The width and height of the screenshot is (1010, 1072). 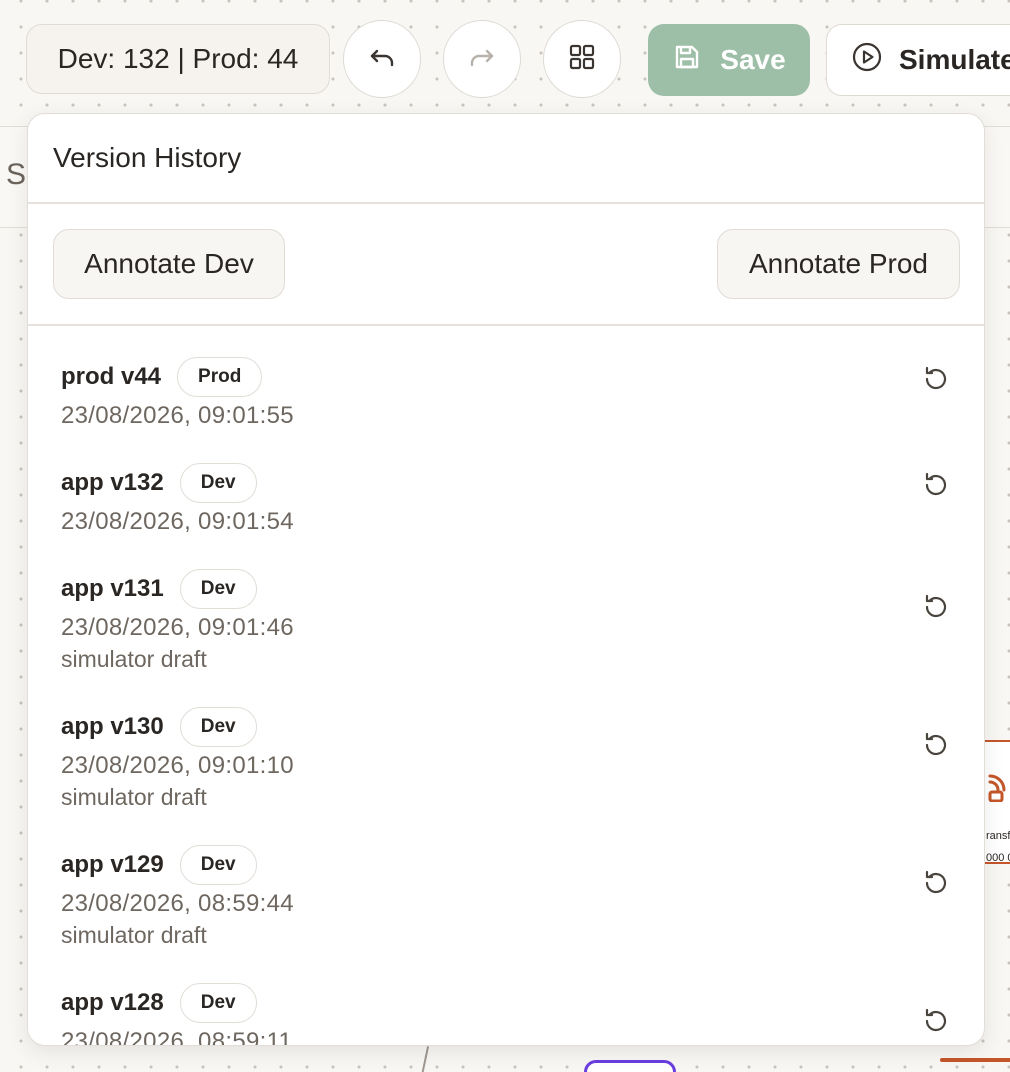 I want to click on divider, so click(x=506, y=203).